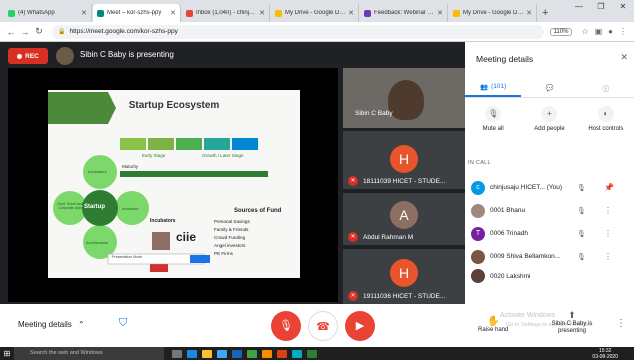 This screenshot has width=634, height=360. Describe the element at coordinates (584, 31) in the screenshot. I see `star-icon: ☆` at that location.